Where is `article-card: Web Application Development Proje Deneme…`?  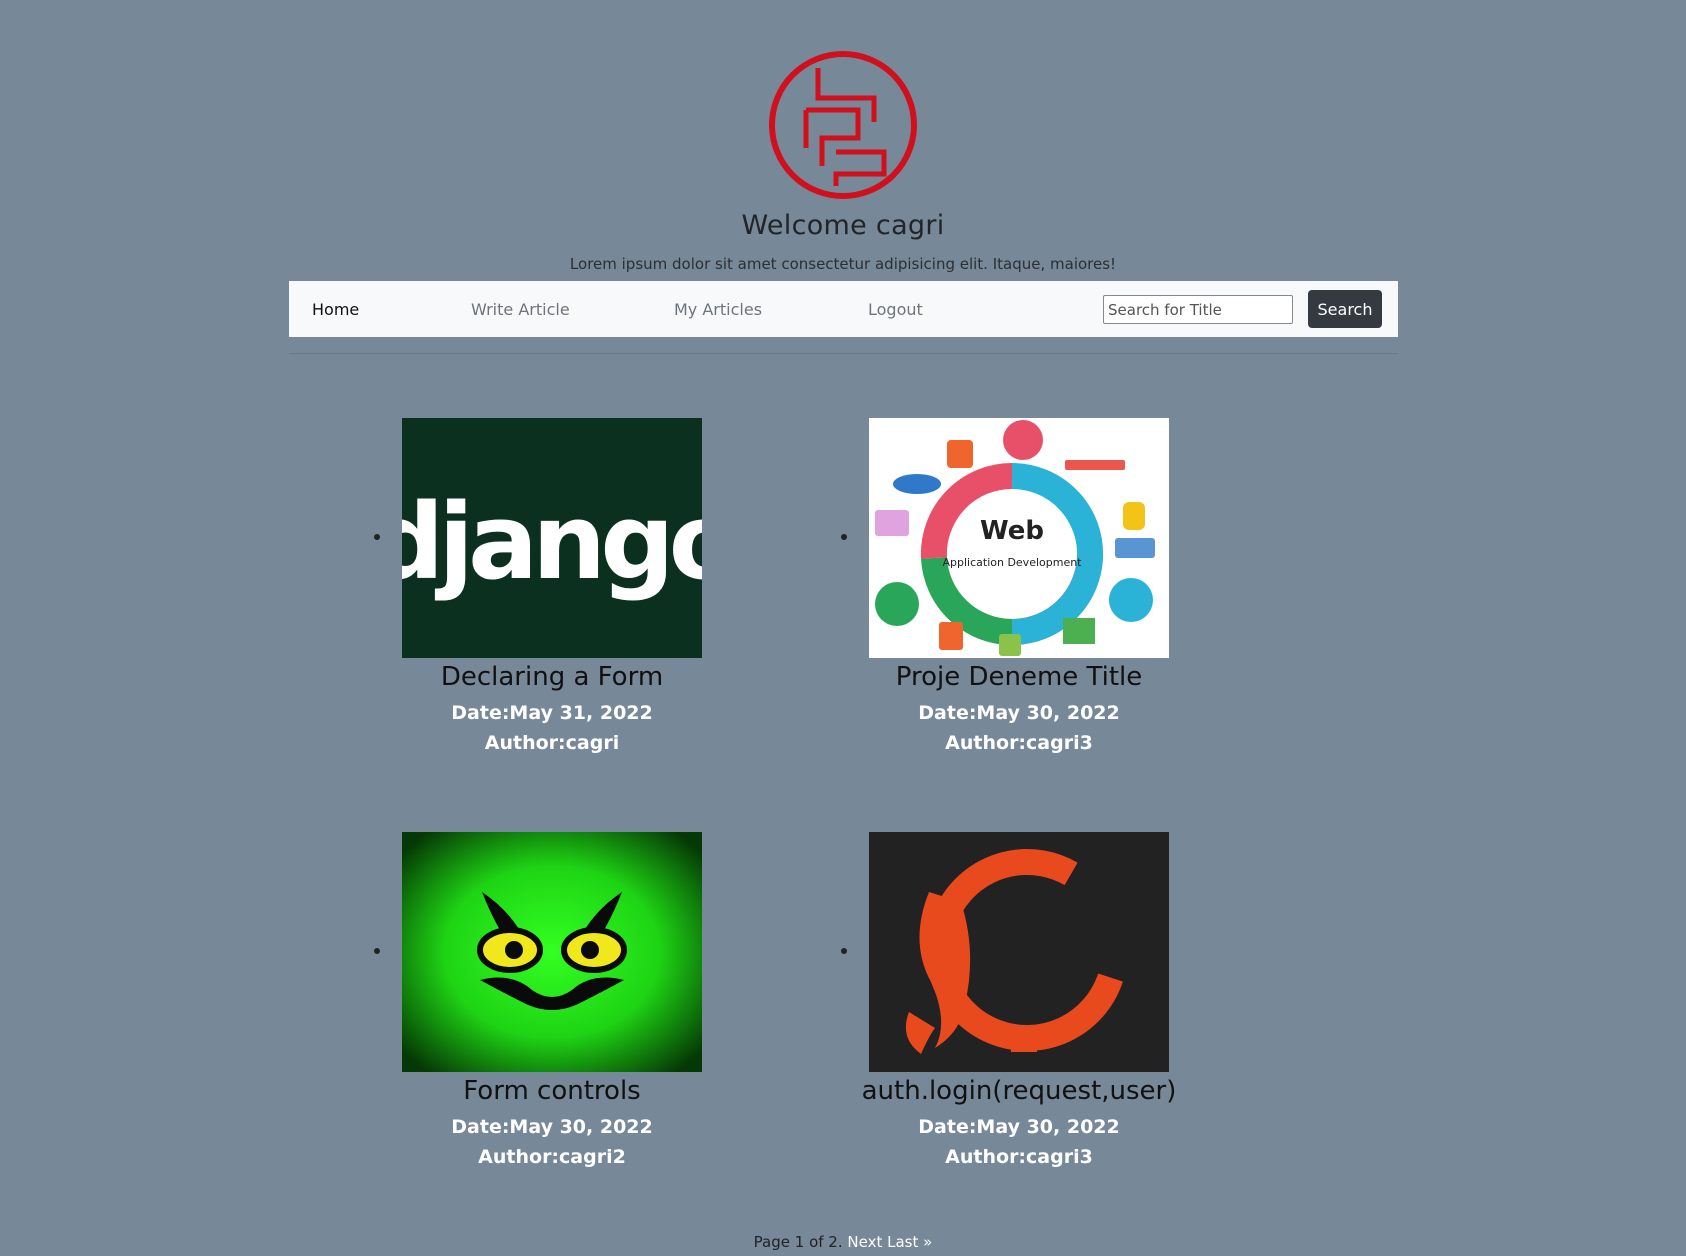 article-card: Web Application Development Proje Deneme… is located at coordinates (1015, 586).